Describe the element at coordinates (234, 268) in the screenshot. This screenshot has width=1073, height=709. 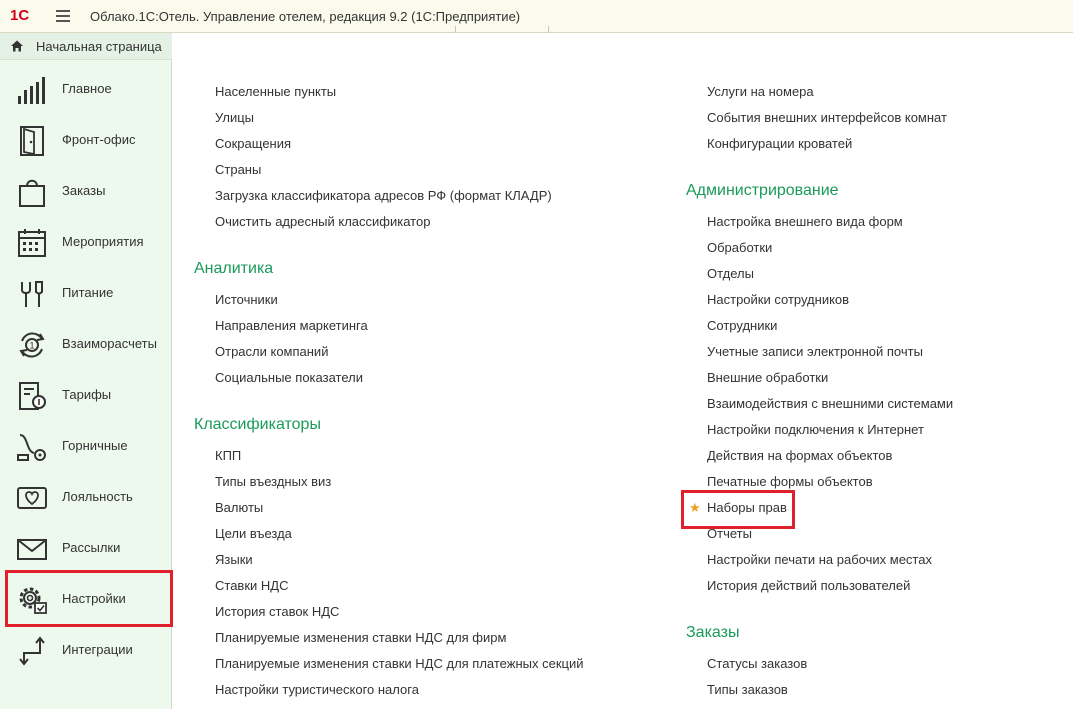
I see `group-heading-analytics: Аналитика` at that location.